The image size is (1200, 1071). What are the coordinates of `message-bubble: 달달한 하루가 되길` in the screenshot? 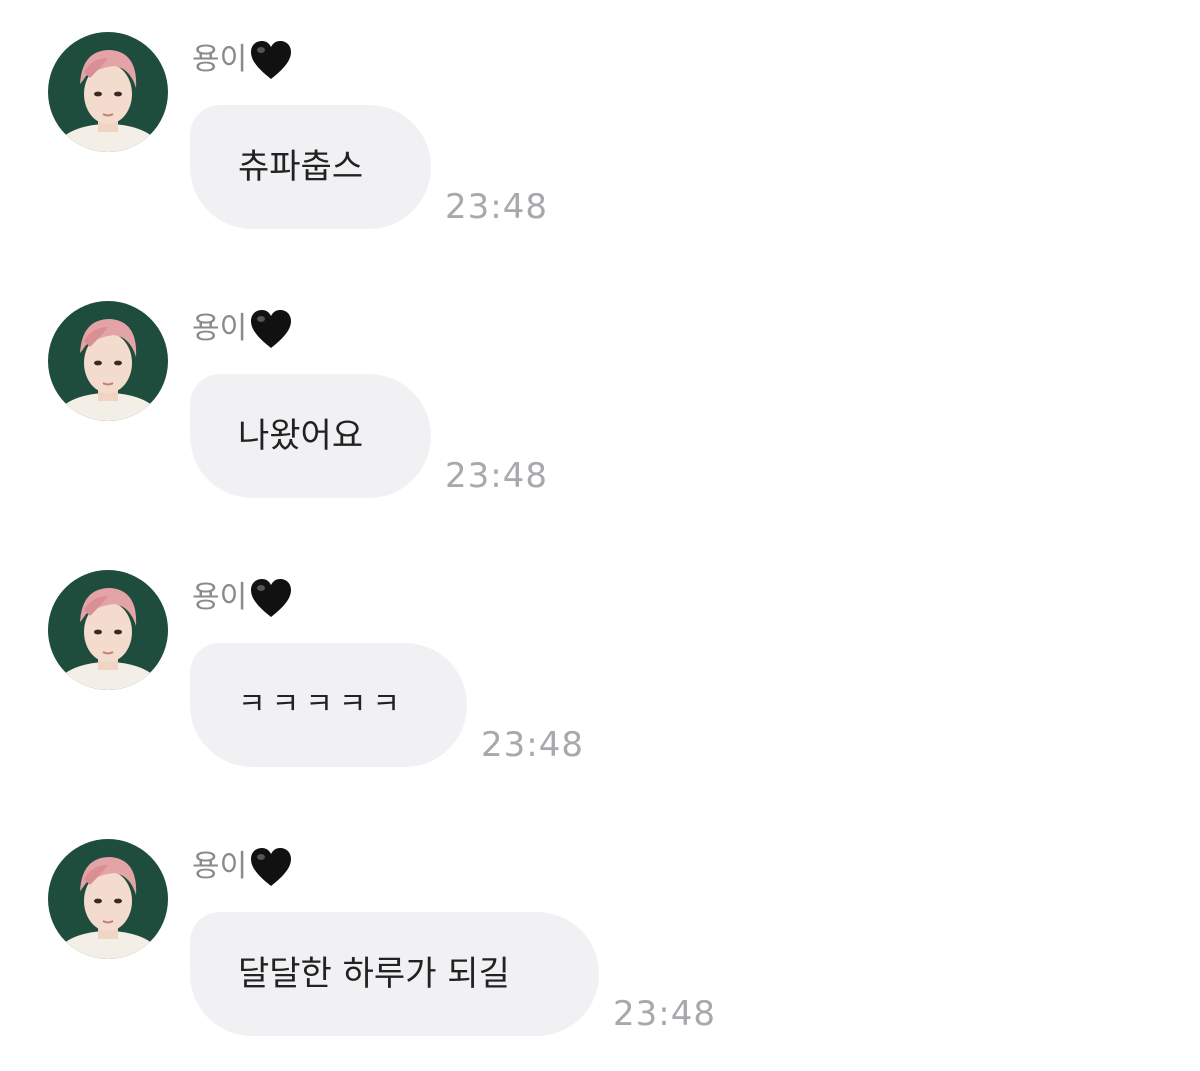 It's located at (394, 974).